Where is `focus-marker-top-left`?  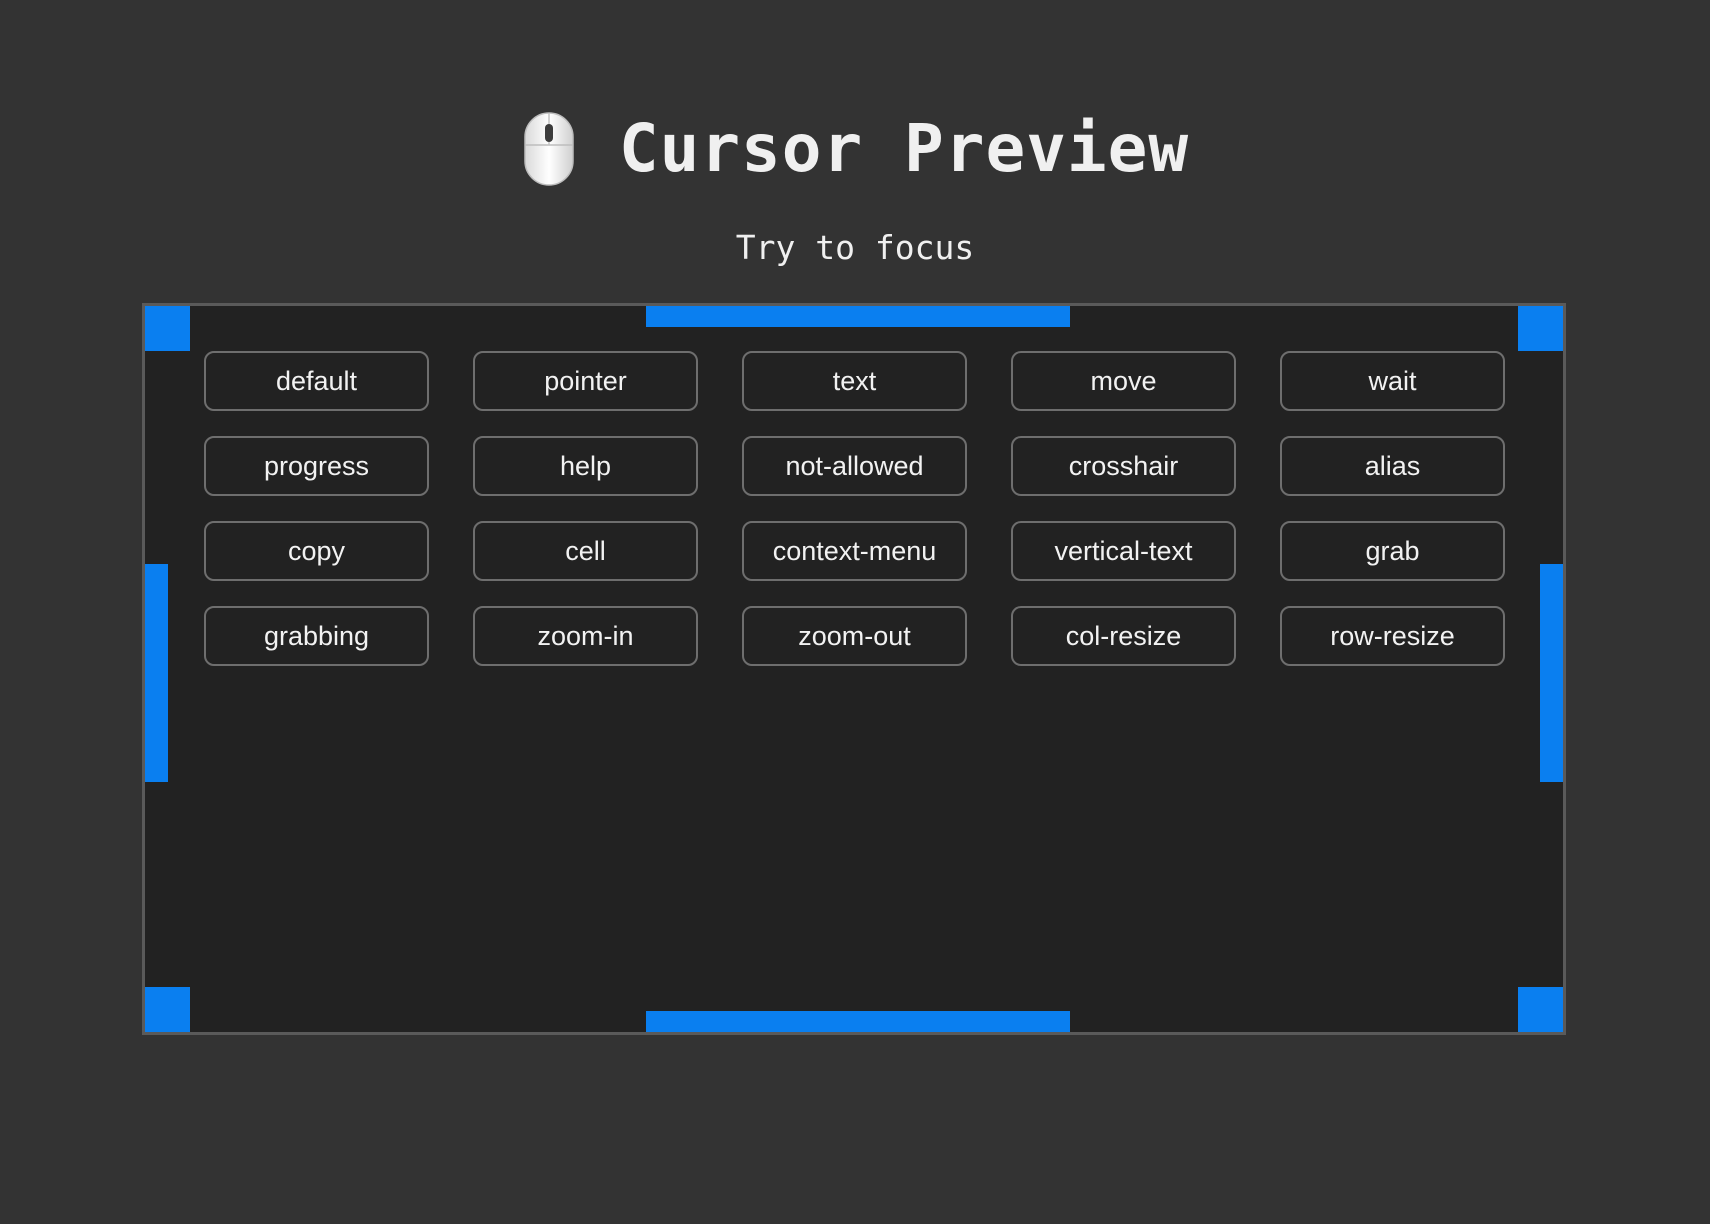
focus-marker-top-left is located at coordinates (167, 328).